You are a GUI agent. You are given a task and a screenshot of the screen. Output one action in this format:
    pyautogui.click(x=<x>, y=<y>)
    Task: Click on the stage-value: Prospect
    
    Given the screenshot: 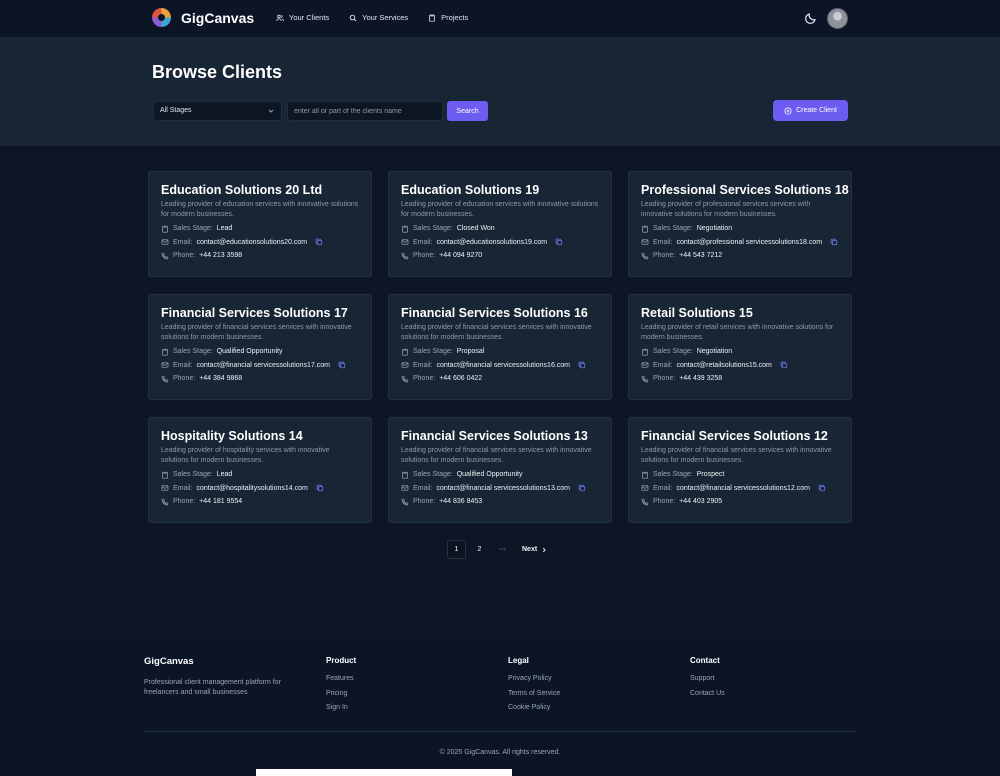 What is the action you would take?
    pyautogui.click(x=710, y=475)
    